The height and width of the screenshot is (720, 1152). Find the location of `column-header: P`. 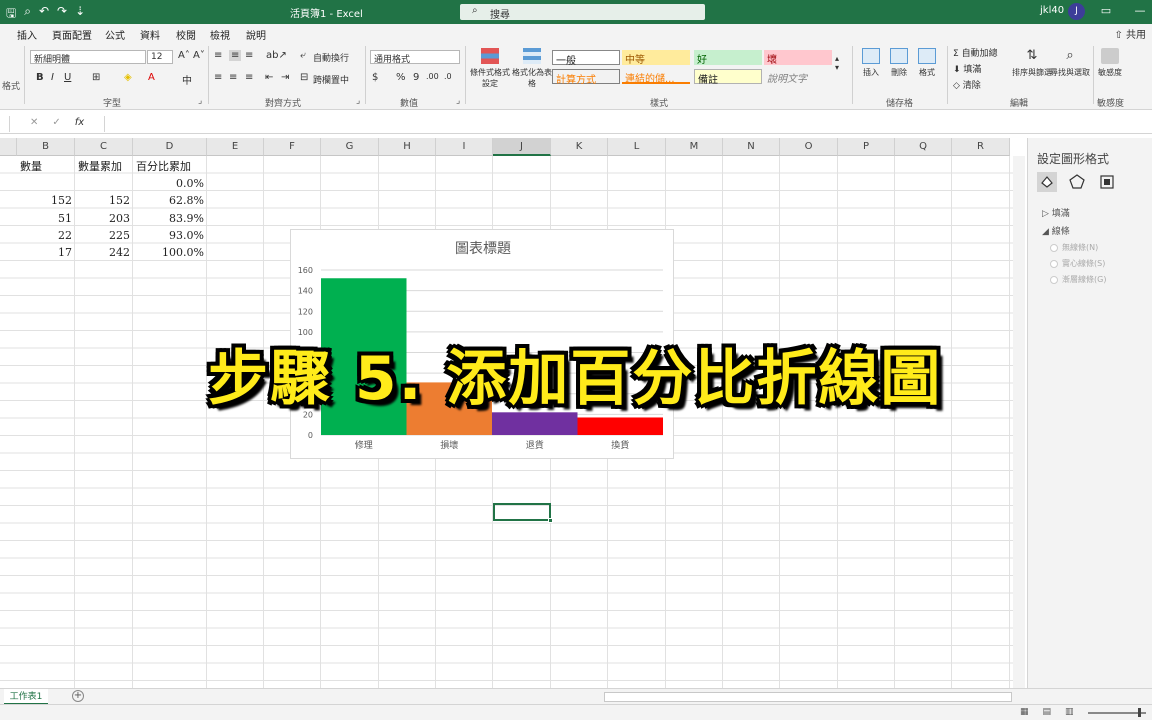

column-header: P is located at coordinates (866, 147).